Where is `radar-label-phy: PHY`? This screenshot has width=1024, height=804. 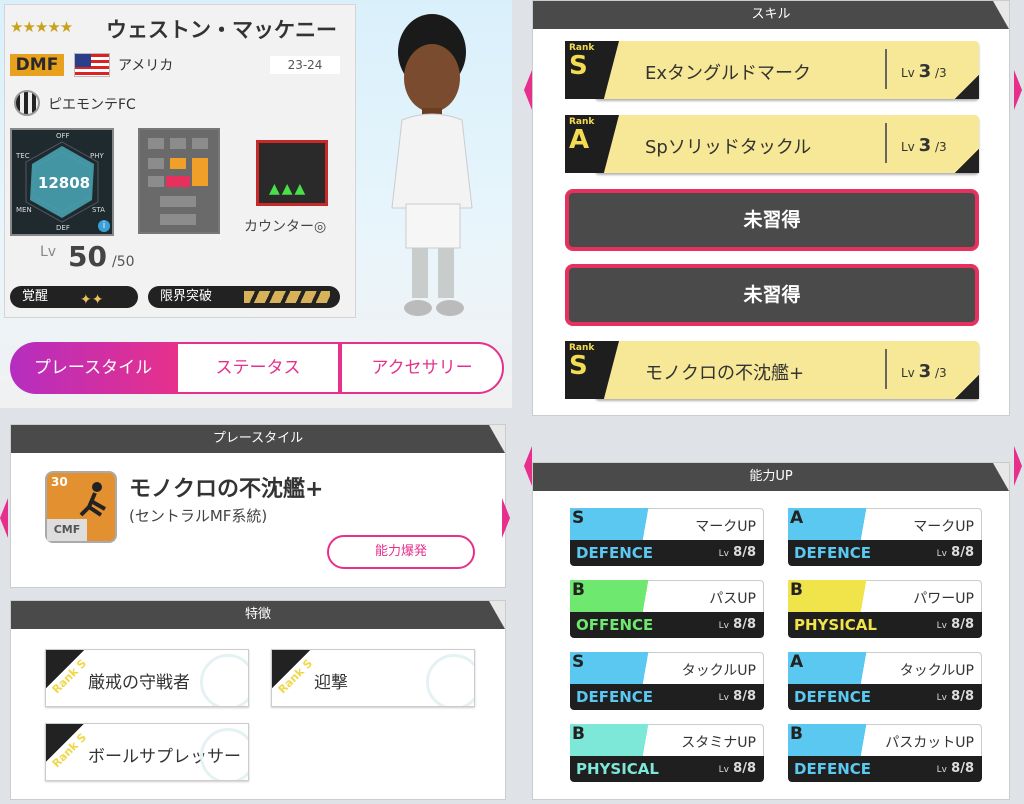 radar-label-phy: PHY is located at coordinates (97, 156).